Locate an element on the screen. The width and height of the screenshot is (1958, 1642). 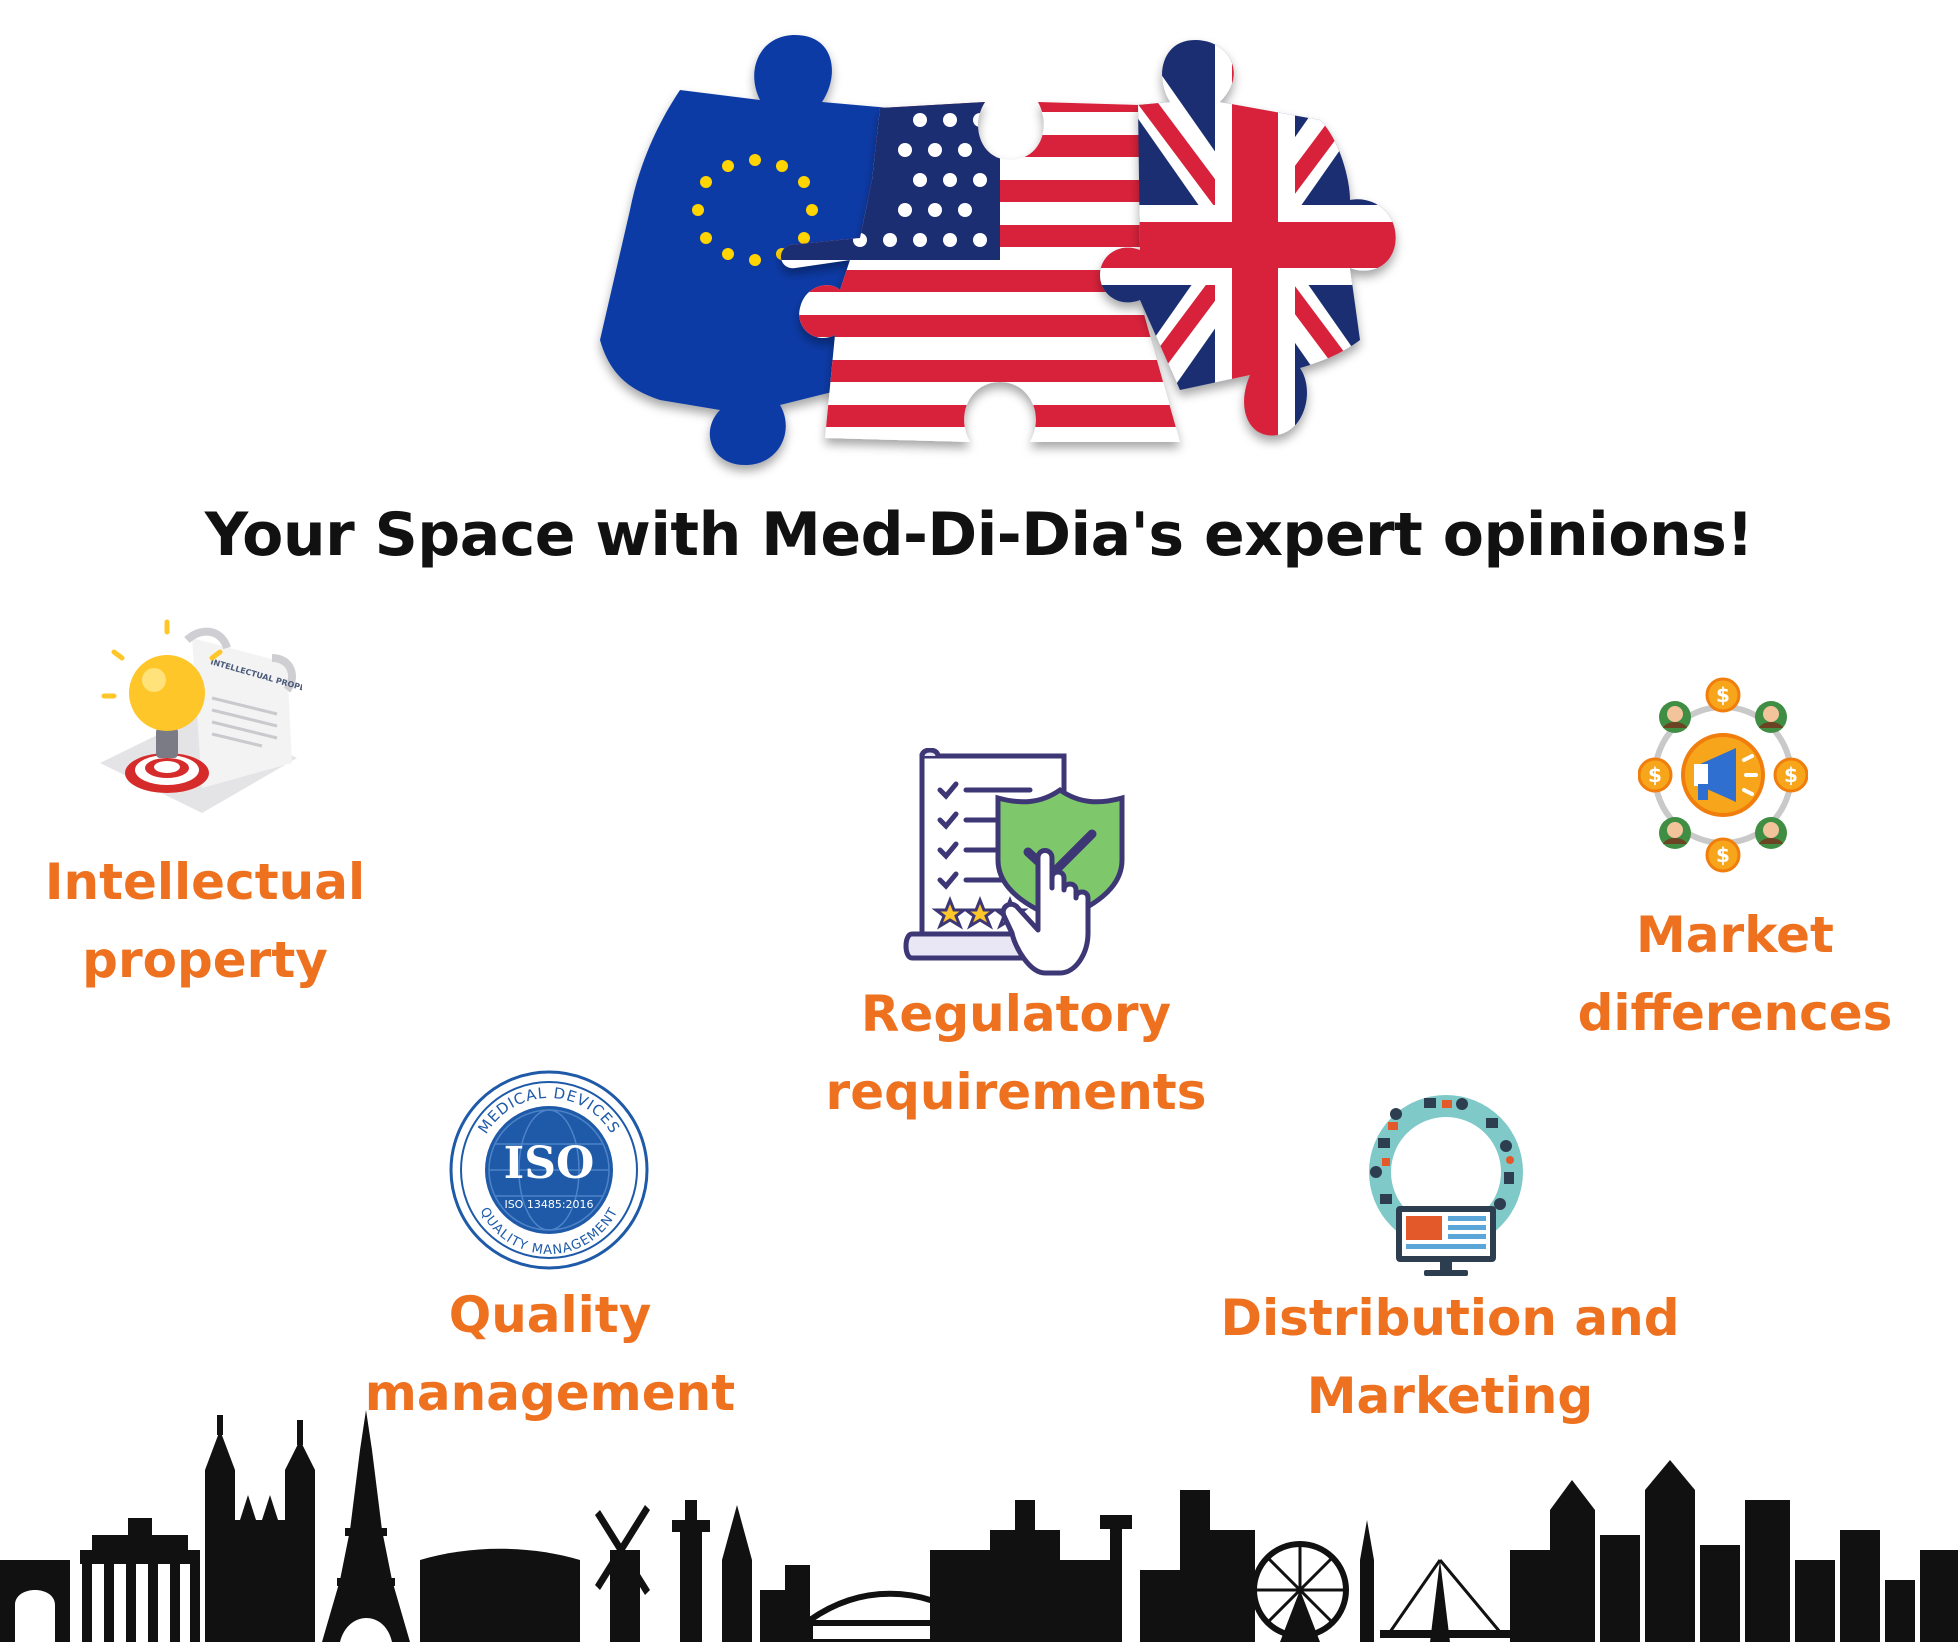
flag-puzzle-graphic is located at coordinates (998, 250).